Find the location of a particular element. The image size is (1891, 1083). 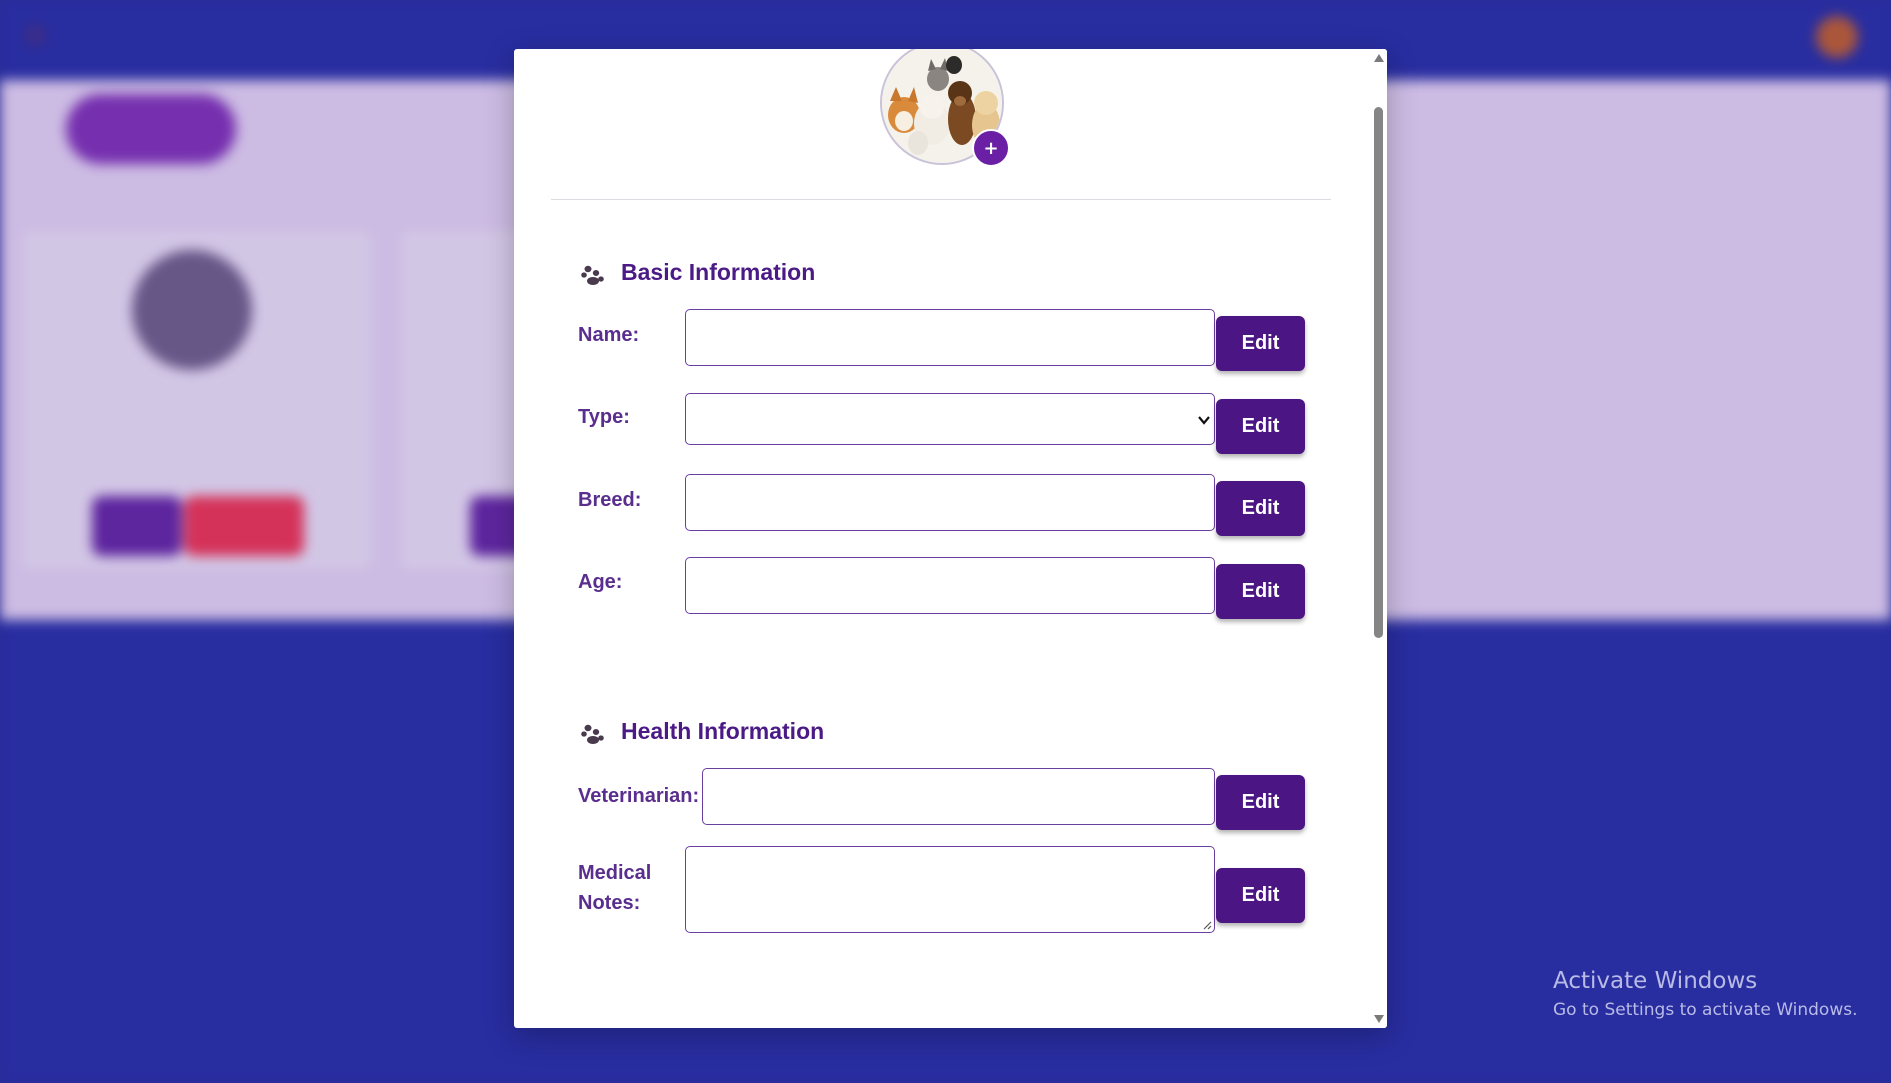

watermark-title: Activate Windows is located at coordinates (1655, 981).